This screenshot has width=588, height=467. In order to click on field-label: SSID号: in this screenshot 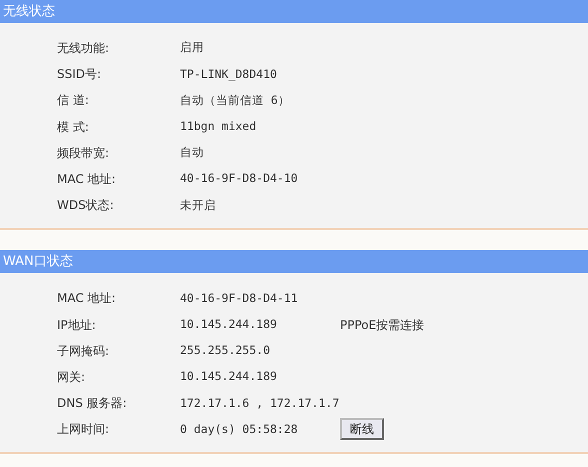, I will do `click(79, 75)`.